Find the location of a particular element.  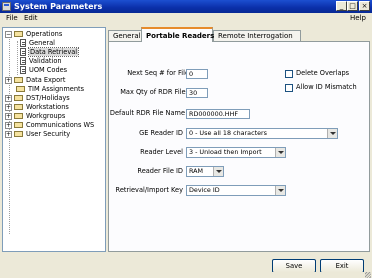

reader-file-id-label: Reader File ID is located at coordinates (160, 171).